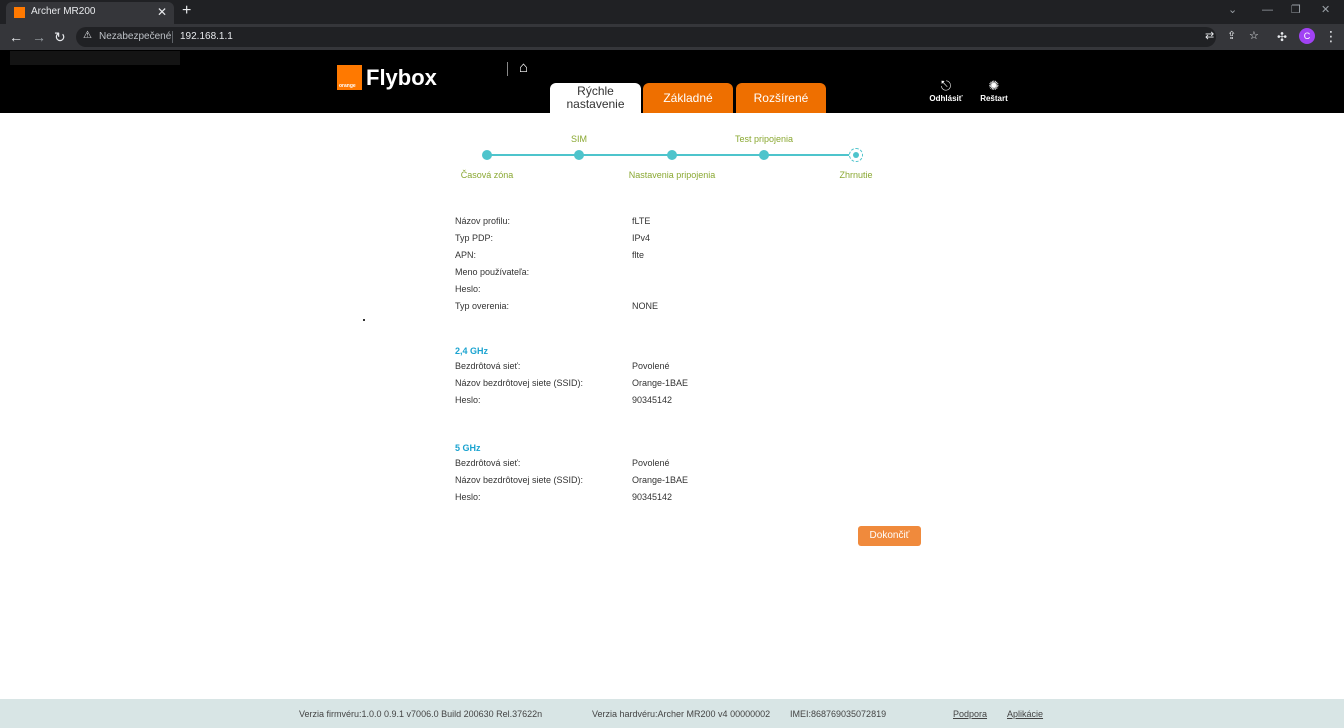 The width and height of the screenshot is (1344, 728). Describe the element at coordinates (1296, 10) in the screenshot. I see `restore-icon: ❐` at that location.